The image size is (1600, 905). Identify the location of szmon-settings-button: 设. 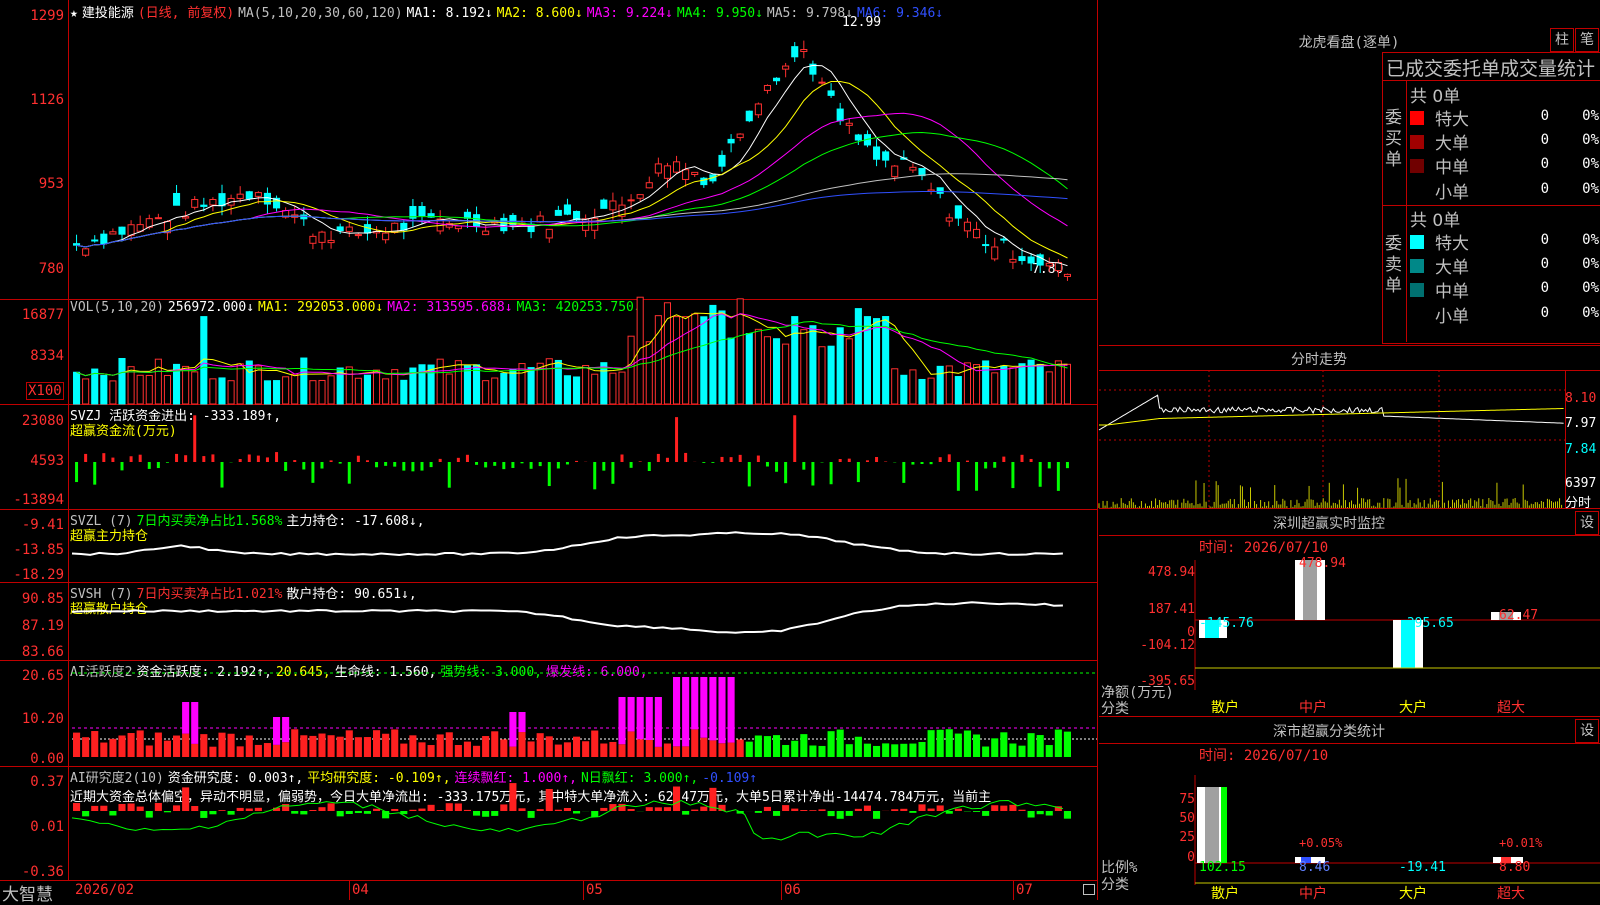
(1587, 523).